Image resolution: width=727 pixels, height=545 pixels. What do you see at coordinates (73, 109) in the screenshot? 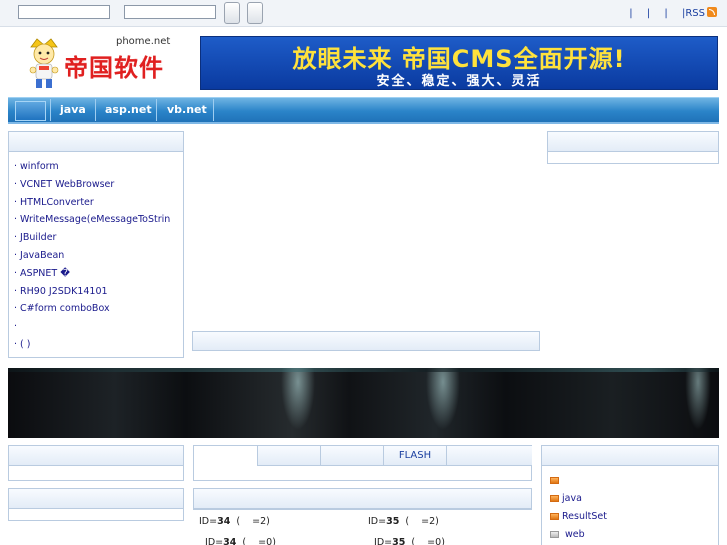
I see `nav-item-java: java` at bounding box center [73, 109].